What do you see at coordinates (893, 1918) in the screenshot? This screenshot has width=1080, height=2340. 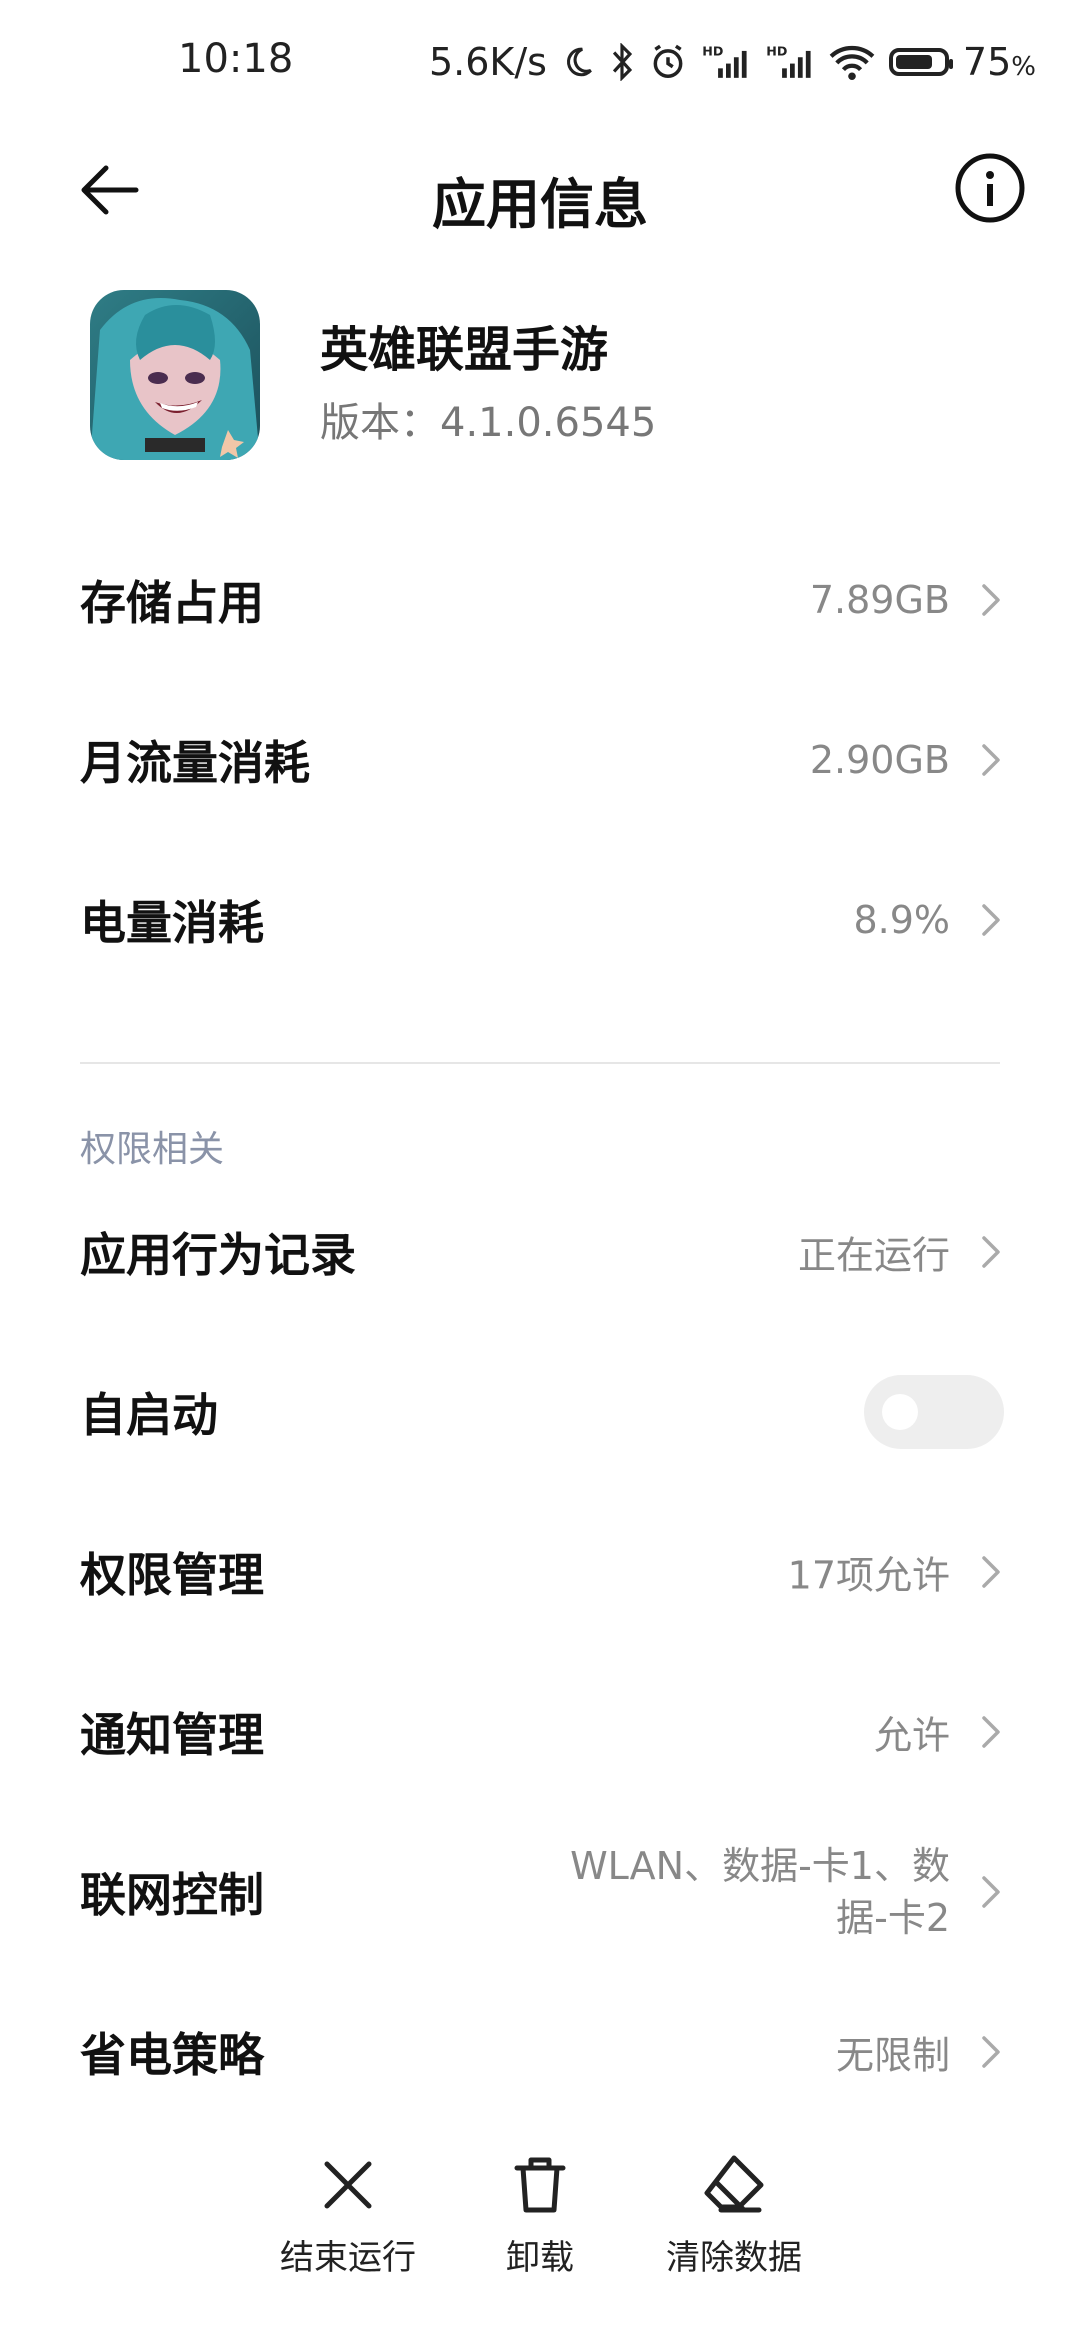 I see `row-value-line: 据-卡2` at bounding box center [893, 1918].